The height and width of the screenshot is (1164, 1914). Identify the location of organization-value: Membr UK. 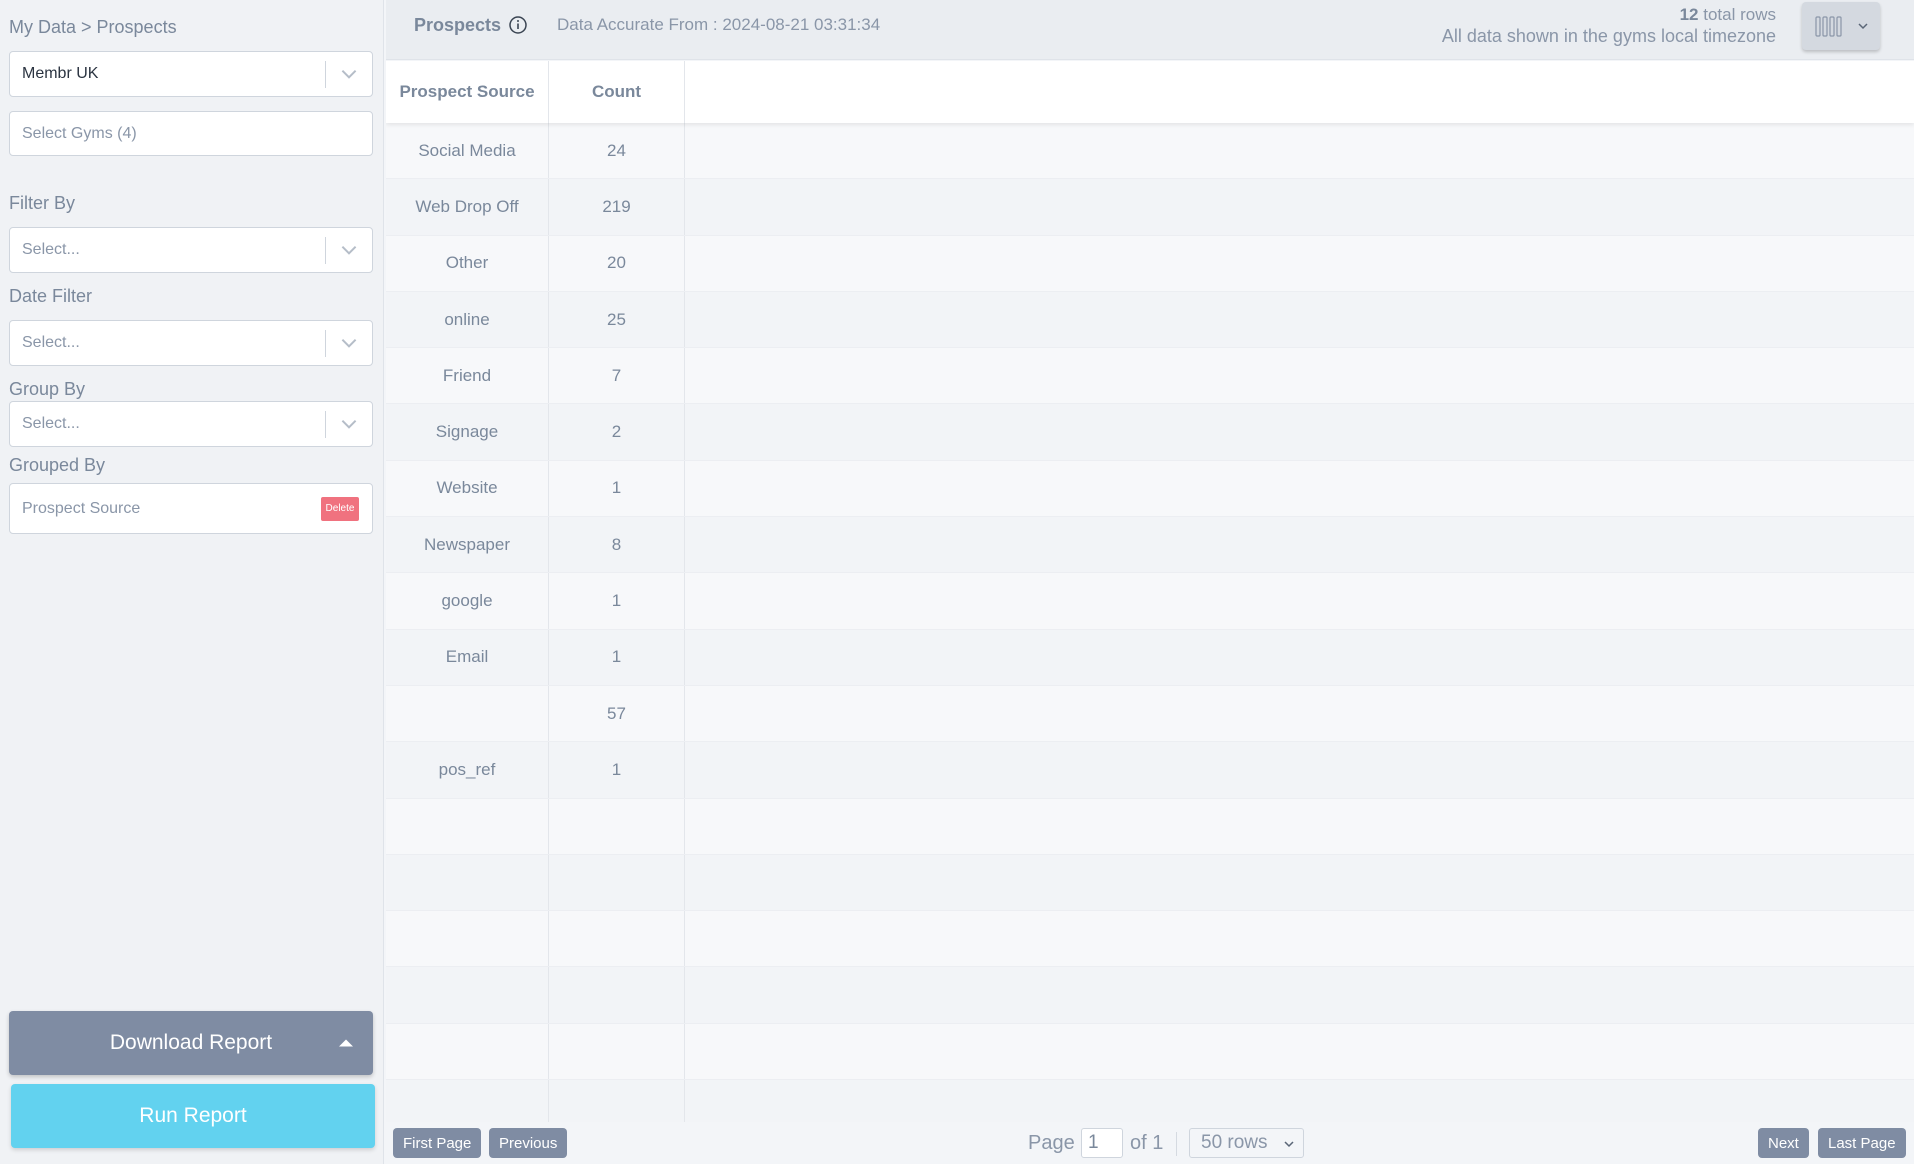
(60, 73).